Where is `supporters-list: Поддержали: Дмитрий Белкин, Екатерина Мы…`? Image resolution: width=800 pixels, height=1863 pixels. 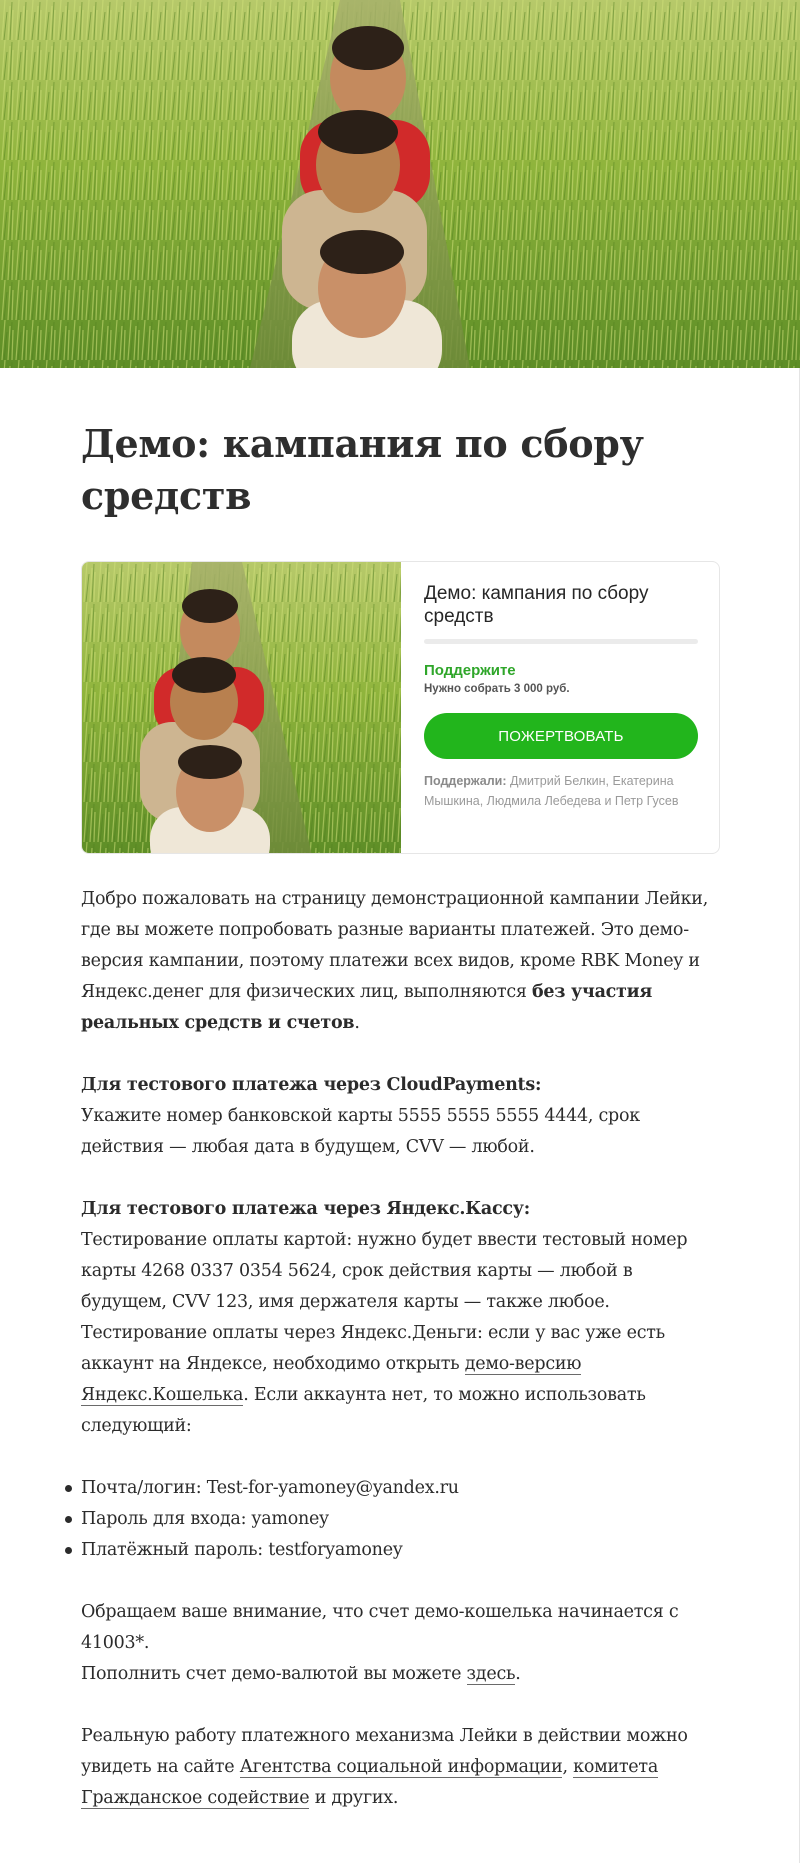
supporters-list: Поддержали: Дмитрий Белкин, Екатерина Мы… is located at coordinates (561, 791).